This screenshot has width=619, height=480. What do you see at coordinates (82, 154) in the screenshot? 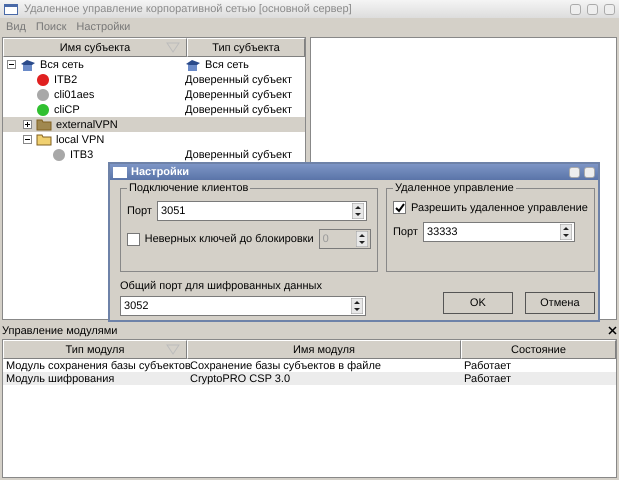
I see `node-name: ITB3` at bounding box center [82, 154].